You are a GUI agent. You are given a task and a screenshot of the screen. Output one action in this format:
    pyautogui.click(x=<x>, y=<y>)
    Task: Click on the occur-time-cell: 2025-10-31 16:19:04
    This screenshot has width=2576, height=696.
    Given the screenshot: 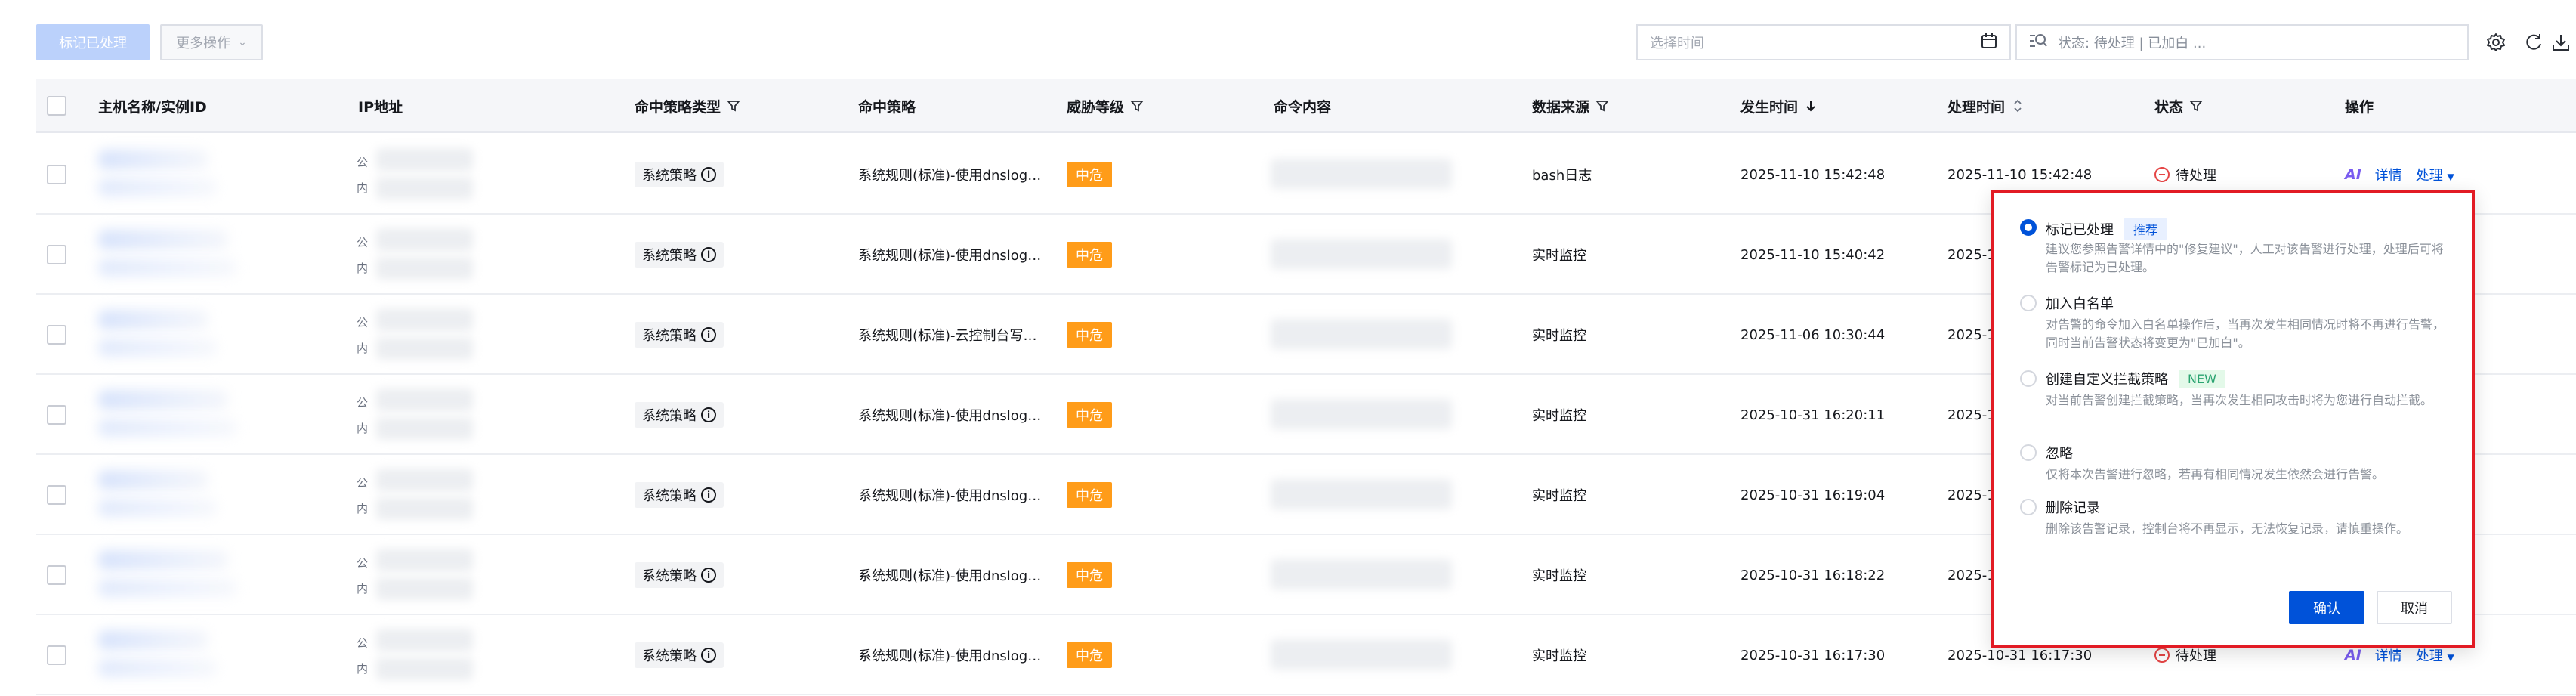 What is the action you would take?
    pyautogui.click(x=1813, y=495)
    